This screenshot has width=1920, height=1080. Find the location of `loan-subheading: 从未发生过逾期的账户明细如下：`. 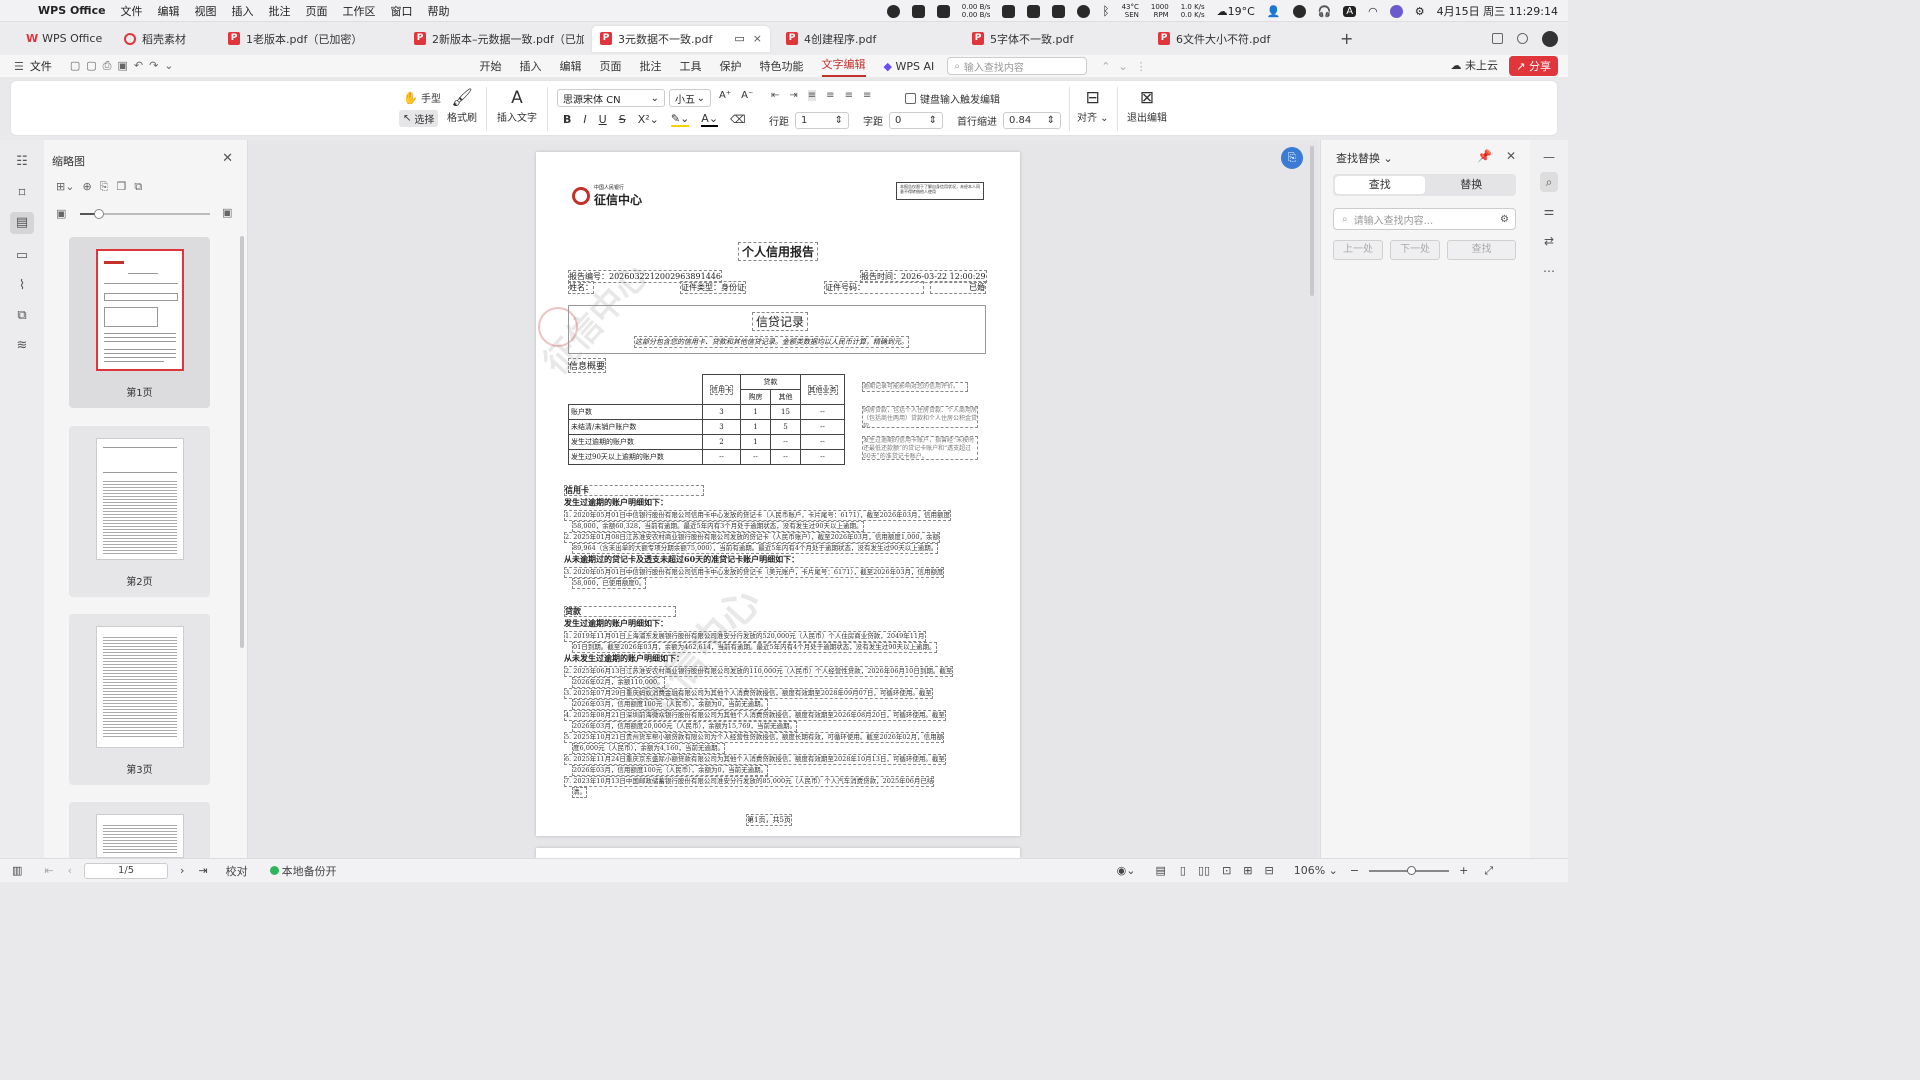

loan-subheading: 从未发生过逾期的账户明细如下： is located at coordinates (624, 658).